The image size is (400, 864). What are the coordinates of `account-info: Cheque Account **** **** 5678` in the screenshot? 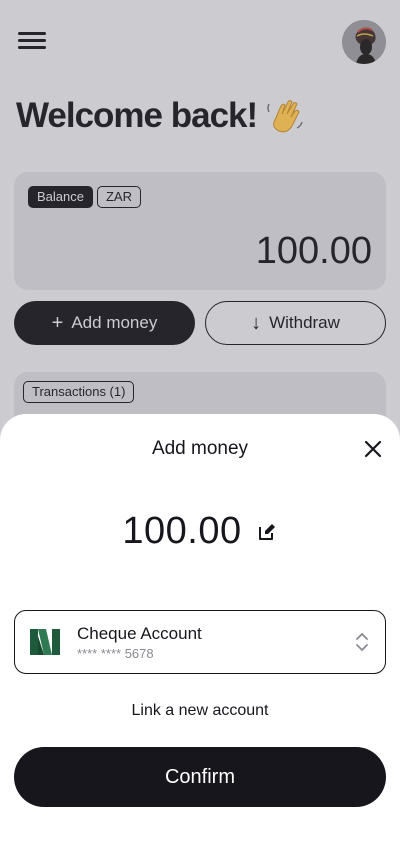 It's located at (139, 642).